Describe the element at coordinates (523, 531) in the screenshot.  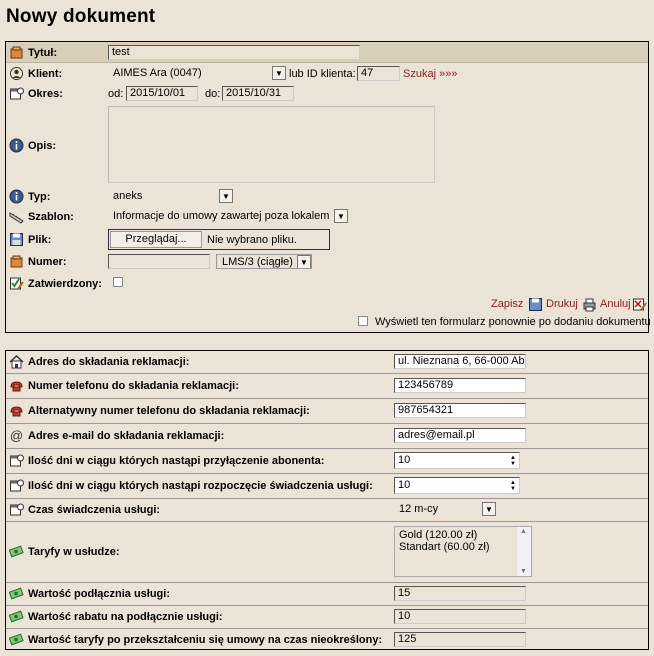
I see `scroll-up-icon: ▲` at that location.